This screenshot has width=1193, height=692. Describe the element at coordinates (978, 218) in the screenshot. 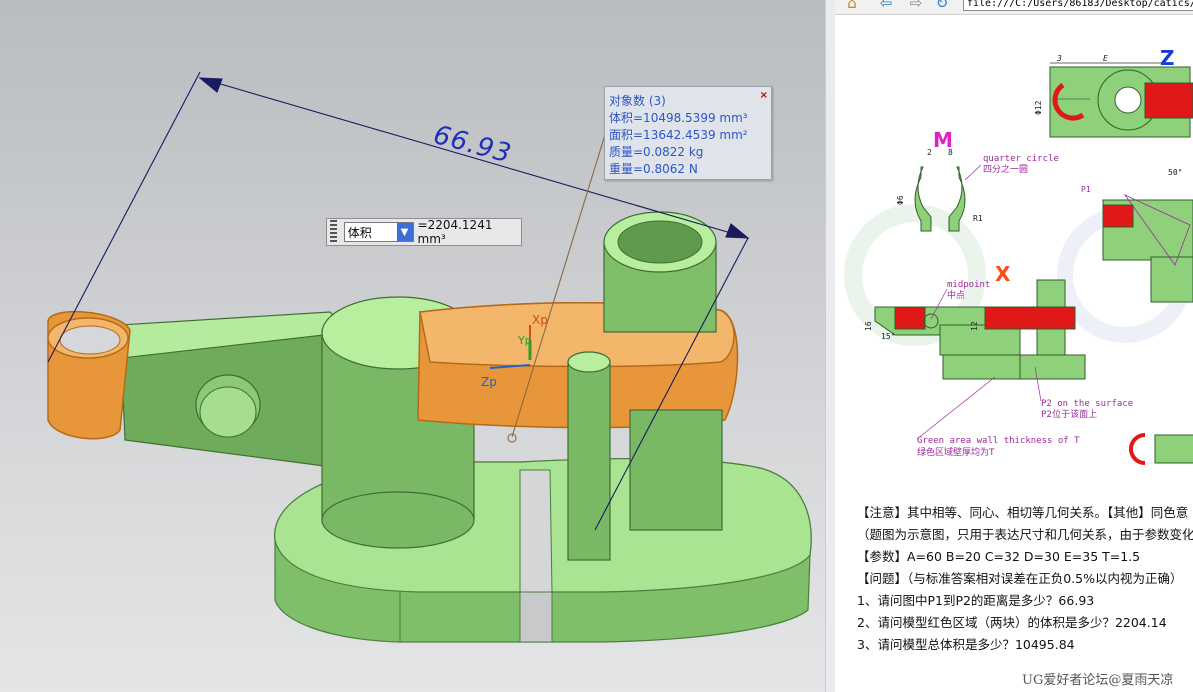

I see `dim-r1: R1` at that location.